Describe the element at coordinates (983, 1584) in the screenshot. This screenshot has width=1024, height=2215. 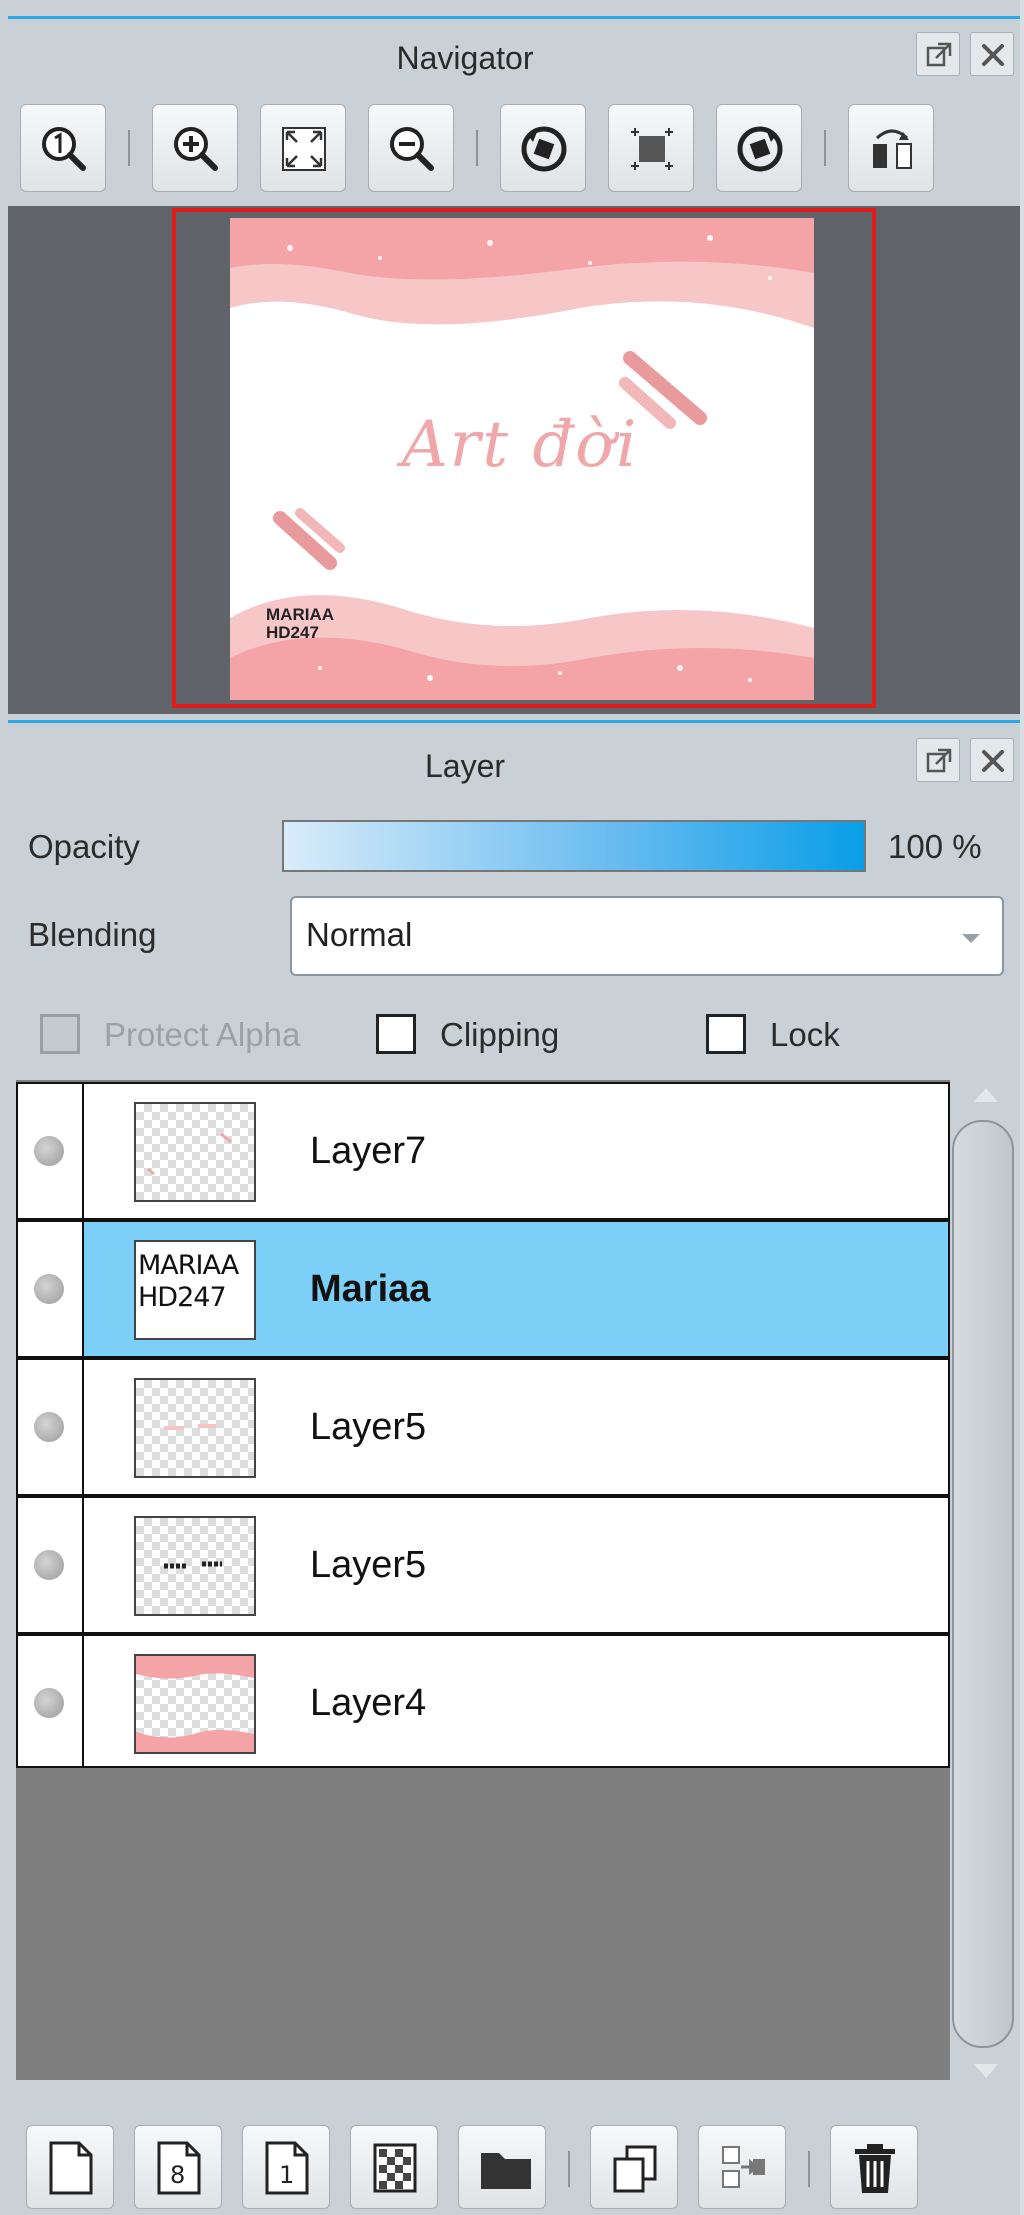
I see `layer-scrollbar-thumb` at that location.